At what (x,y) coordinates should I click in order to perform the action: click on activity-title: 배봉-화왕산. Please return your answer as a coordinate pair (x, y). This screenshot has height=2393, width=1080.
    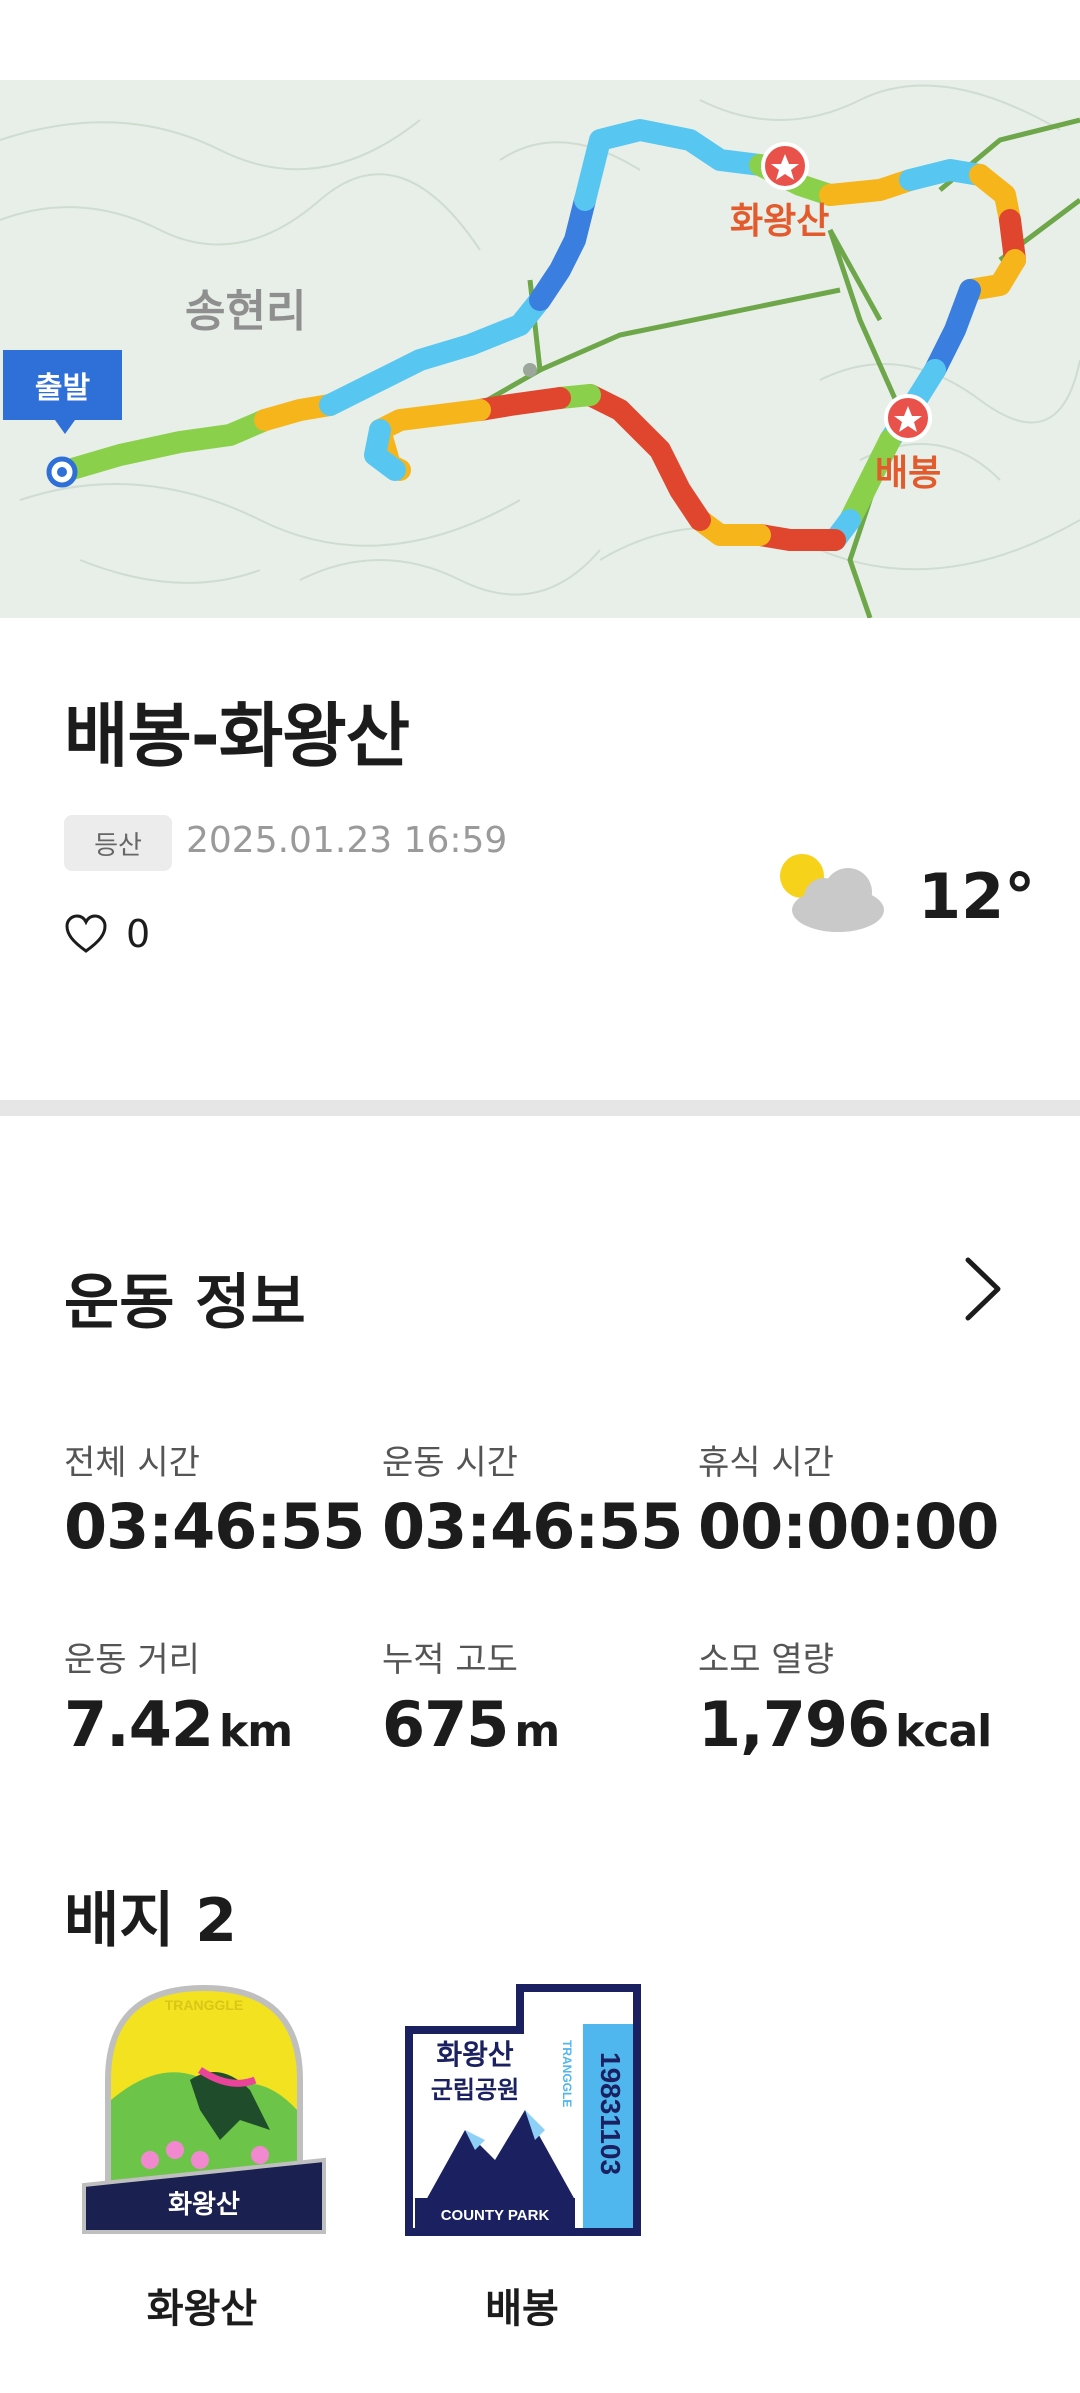
    Looking at the image, I should click on (237, 736).